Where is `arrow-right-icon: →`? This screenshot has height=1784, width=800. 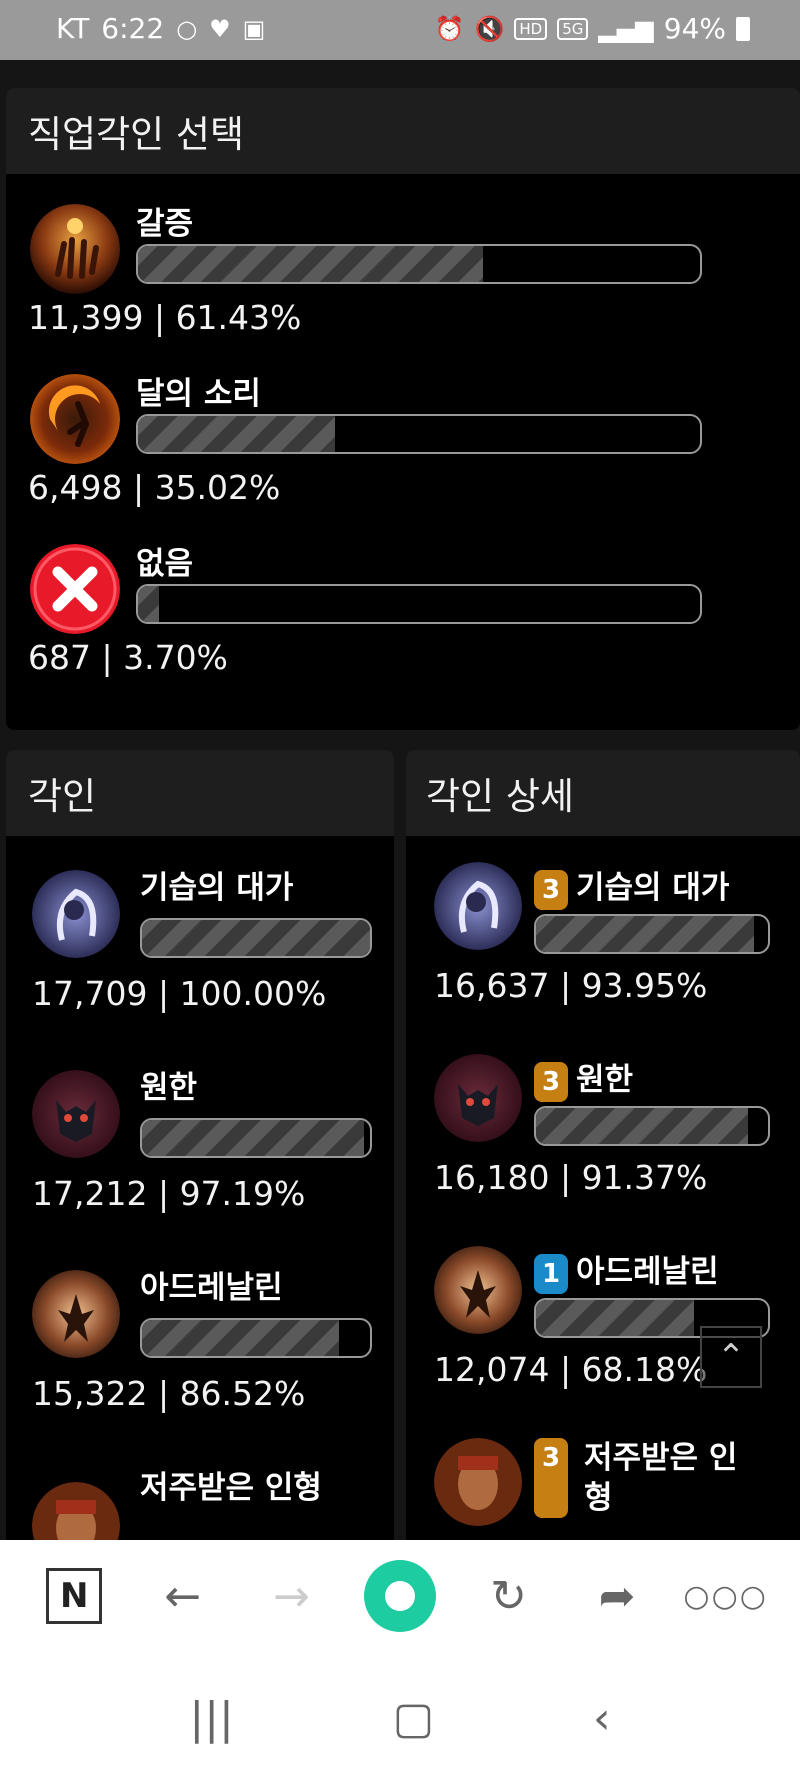 arrow-right-icon: → is located at coordinates (291, 1596).